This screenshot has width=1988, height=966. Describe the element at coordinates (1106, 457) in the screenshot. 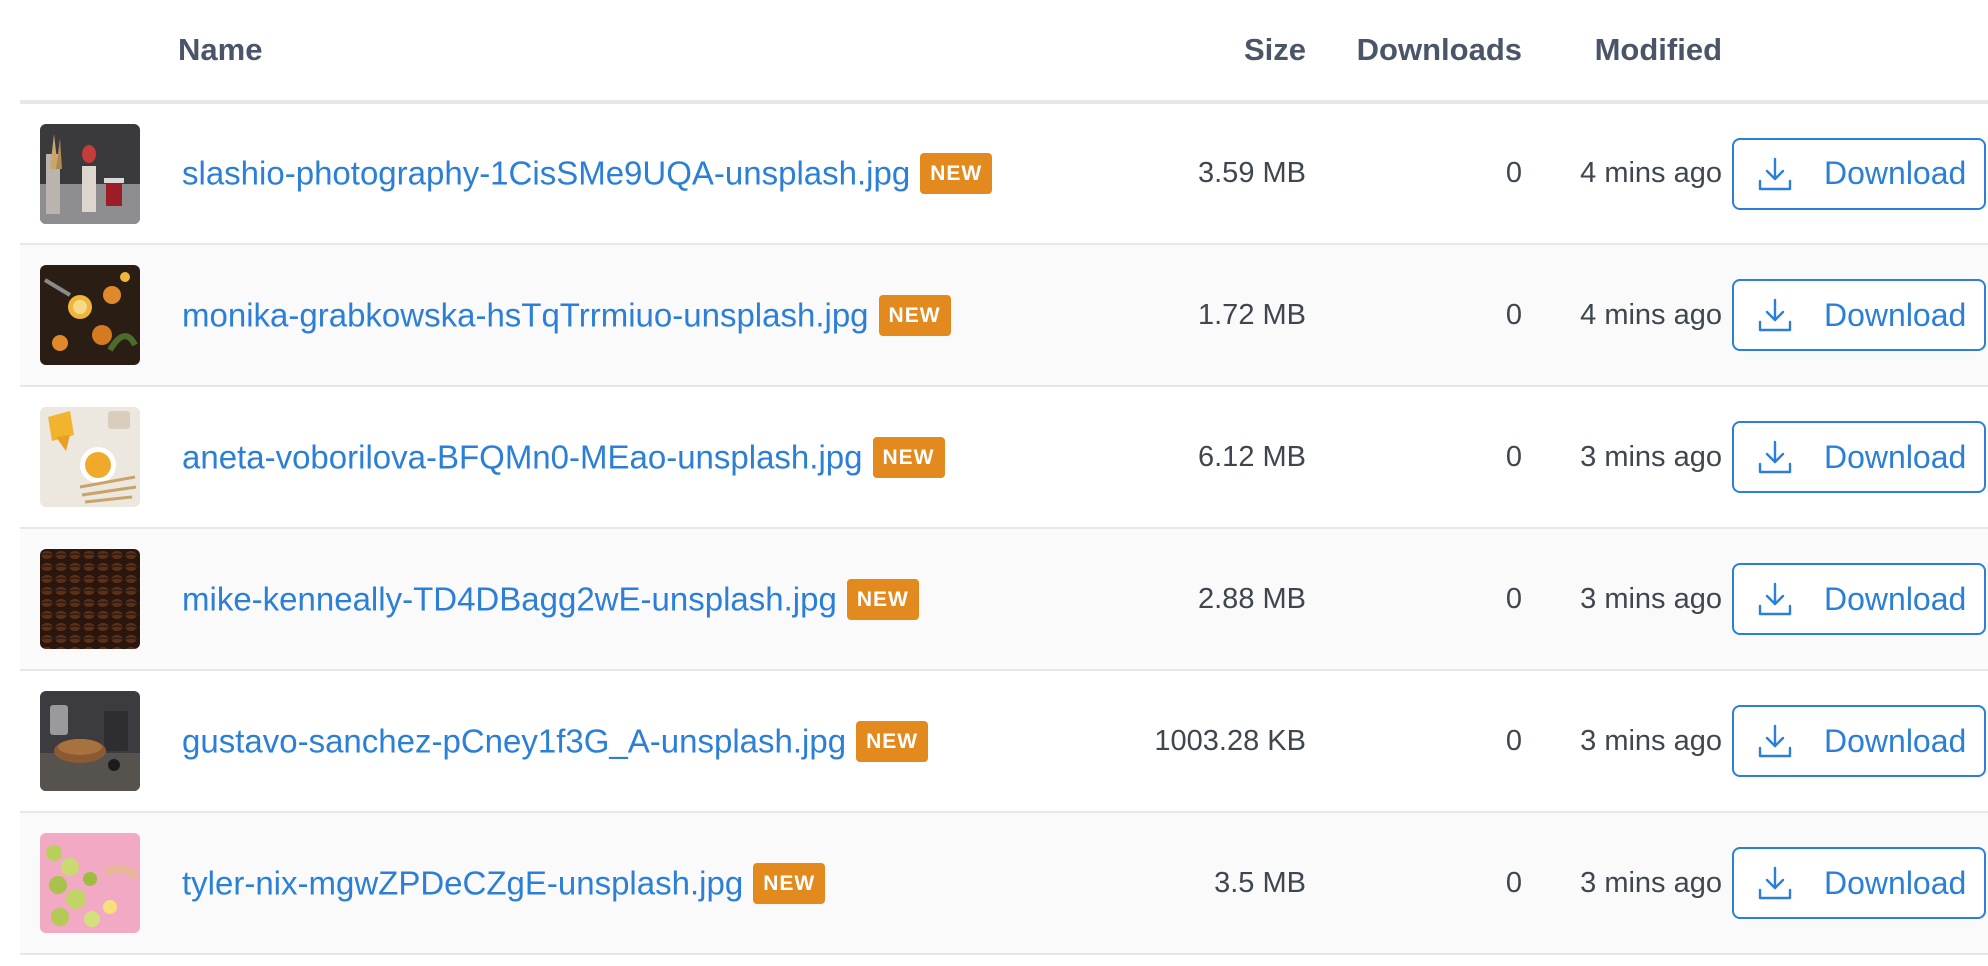

I see `size-cell: 6.12 MB` at that location.